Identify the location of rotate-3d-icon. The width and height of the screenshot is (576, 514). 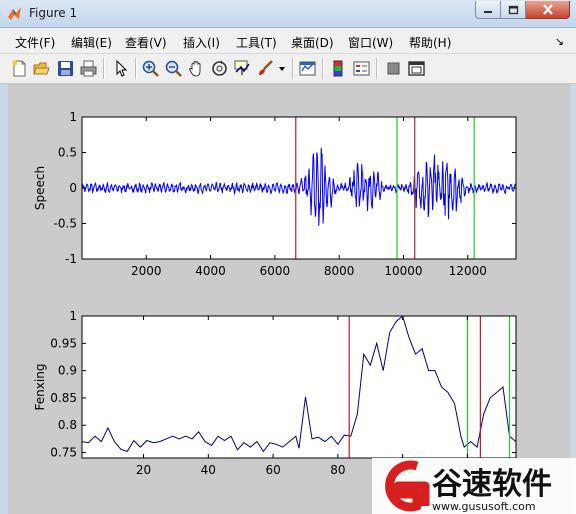
(219, 68).